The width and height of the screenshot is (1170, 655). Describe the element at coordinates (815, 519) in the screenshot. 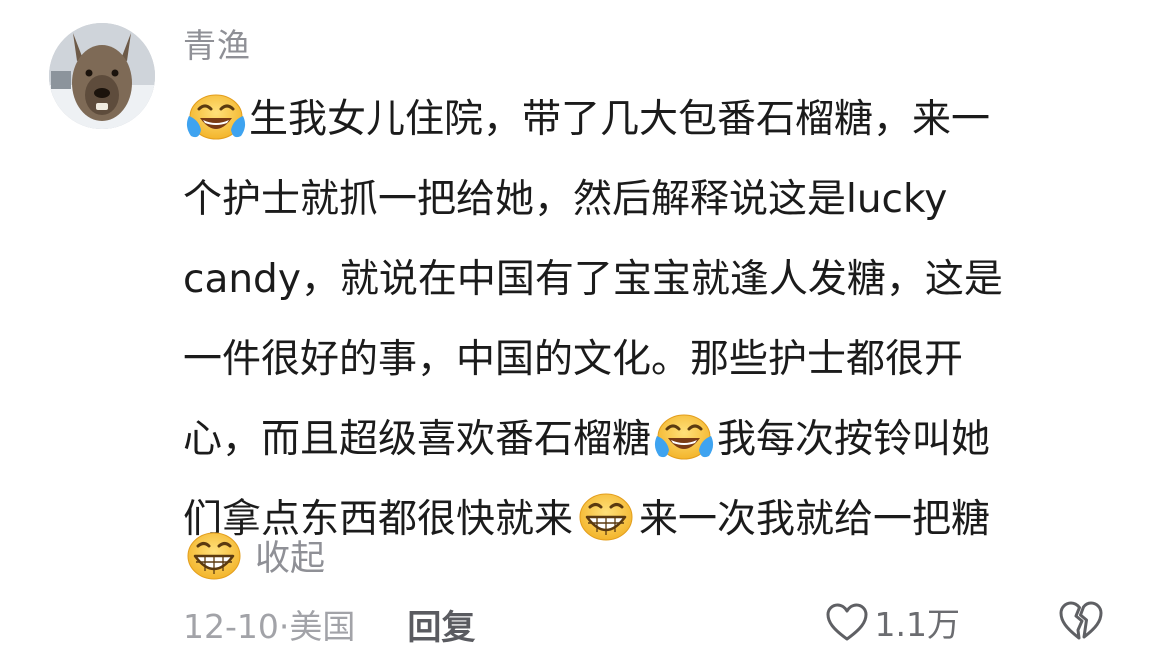

I see `content-text: 来一次我就给一把糖` at that location.